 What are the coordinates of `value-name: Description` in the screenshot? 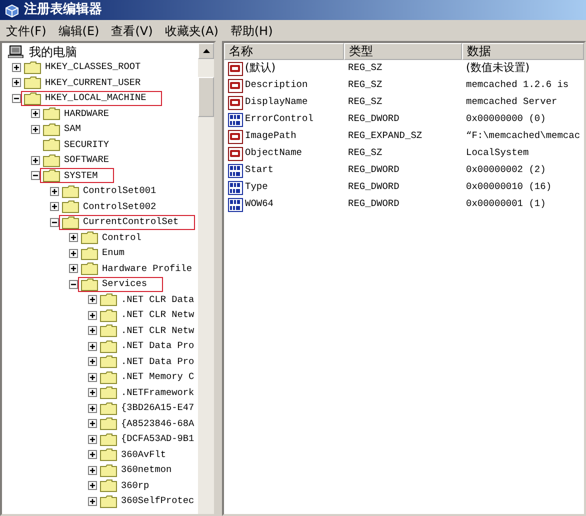 It's located at (276, 85).